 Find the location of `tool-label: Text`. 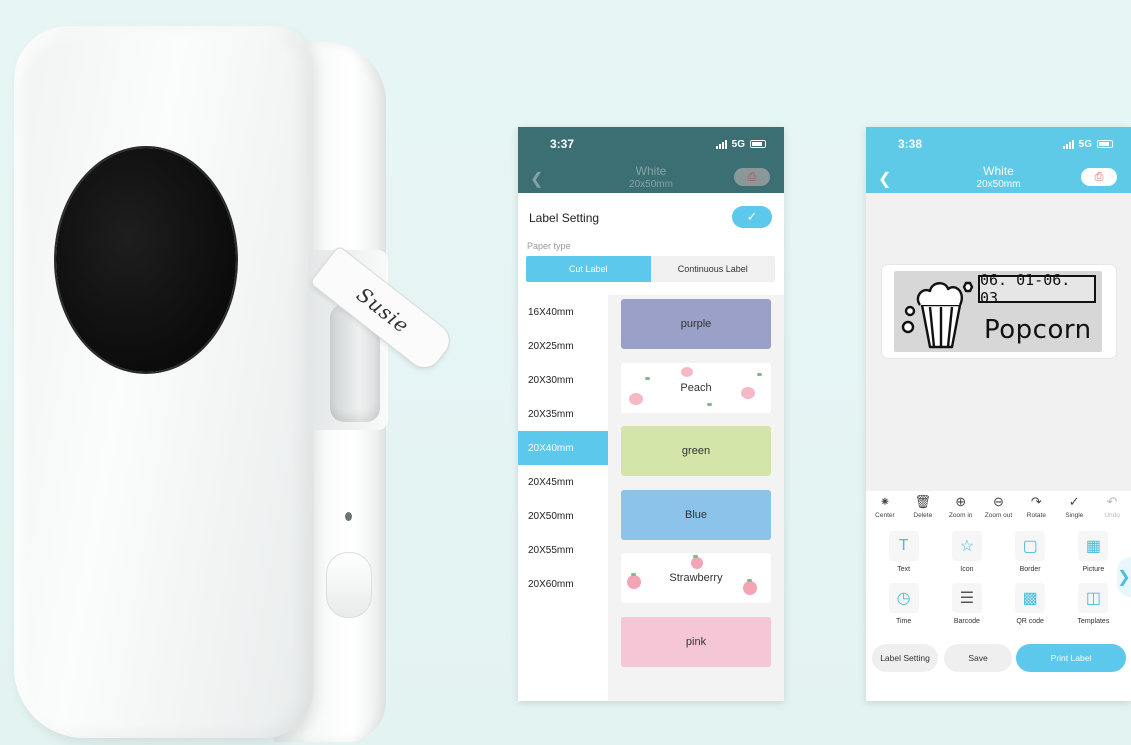

tool-label: Text is located at coordinates (904, 569).